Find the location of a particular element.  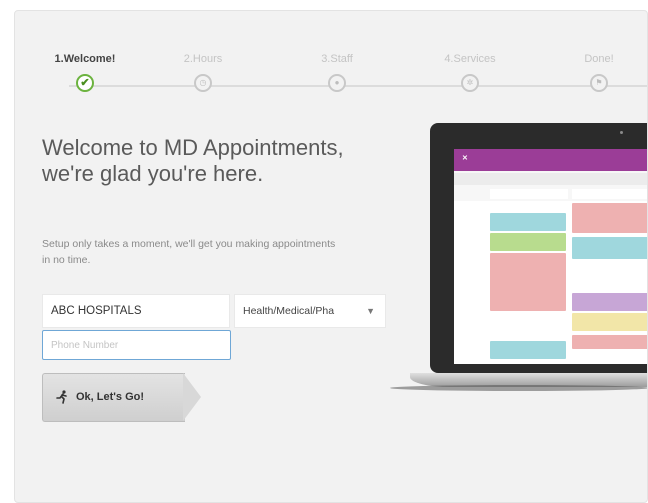

phone-number-input is located at coordinates (136, 345).